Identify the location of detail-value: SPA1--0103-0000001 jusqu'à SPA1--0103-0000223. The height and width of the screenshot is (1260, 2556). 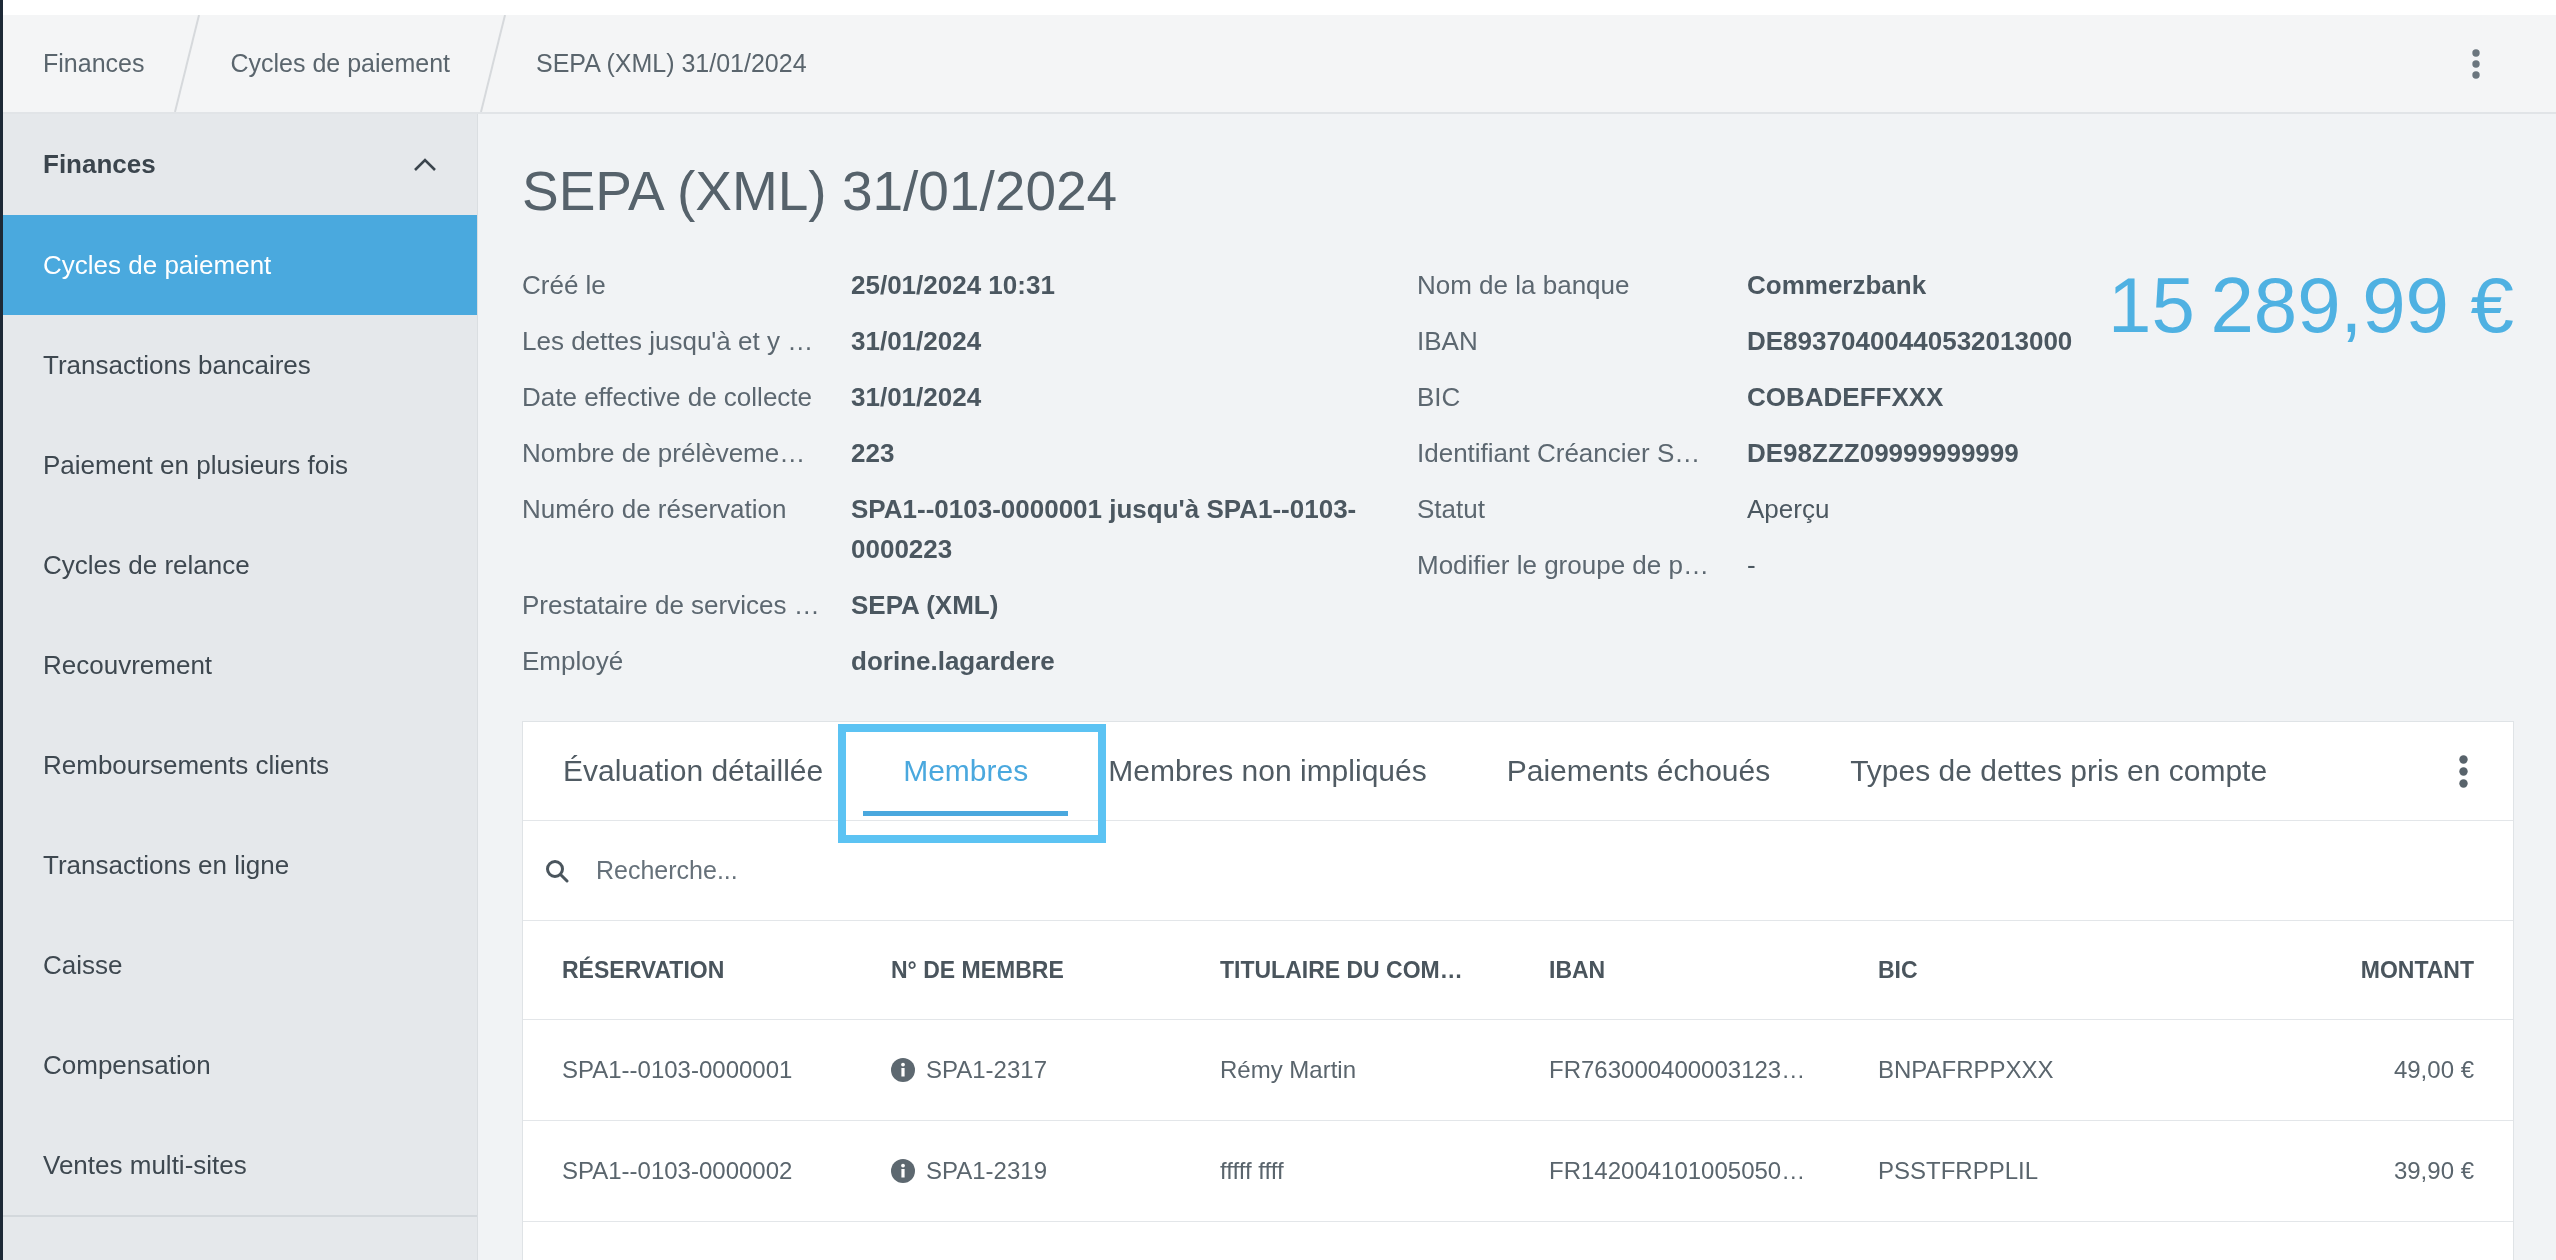
(1104, 529).